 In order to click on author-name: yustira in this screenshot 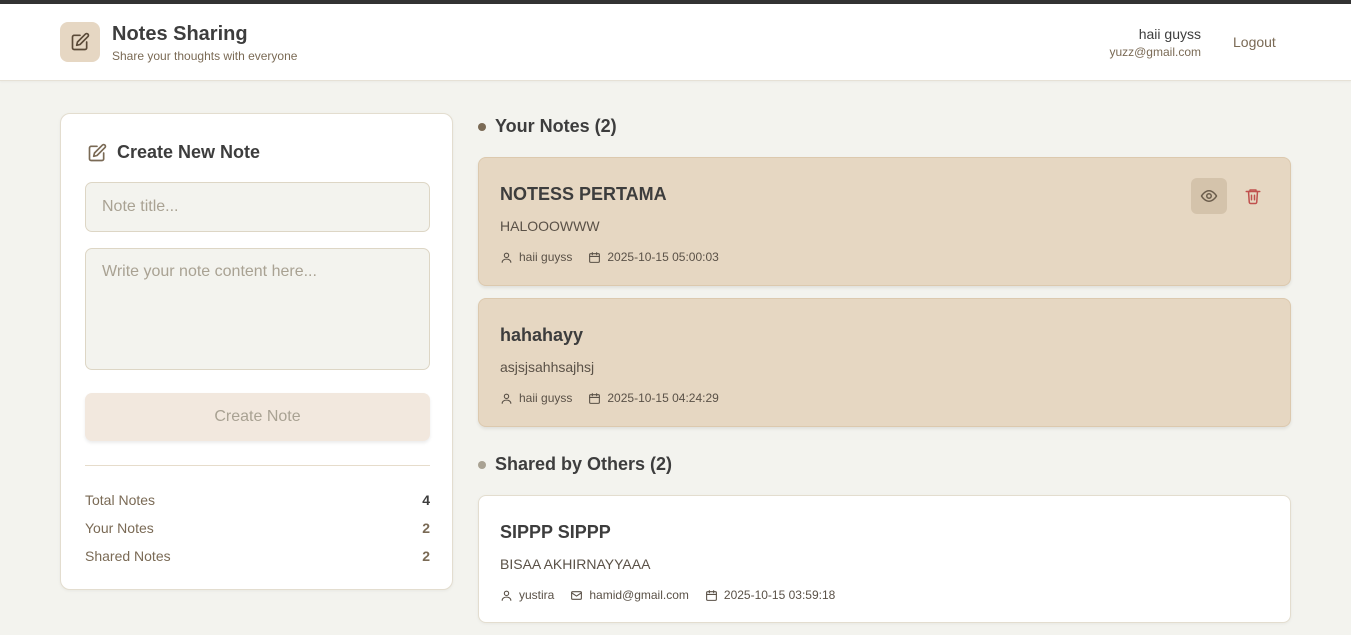, I will do `click(537, 595)`.